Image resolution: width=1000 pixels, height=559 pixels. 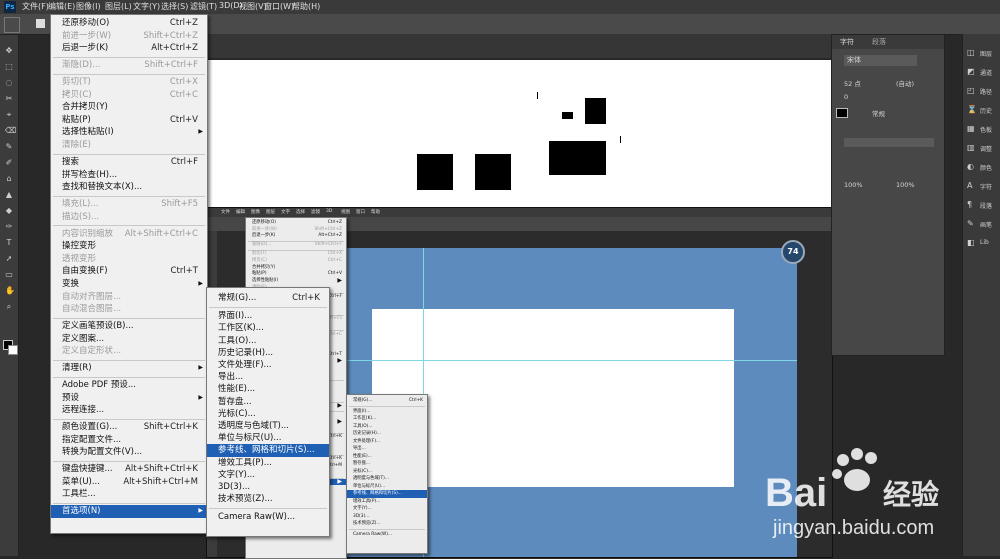 What do you see at coordinates (61, 6) in the screenshot?
I see `menu-1: 编辑(E)` at bounding box center [61, 6].